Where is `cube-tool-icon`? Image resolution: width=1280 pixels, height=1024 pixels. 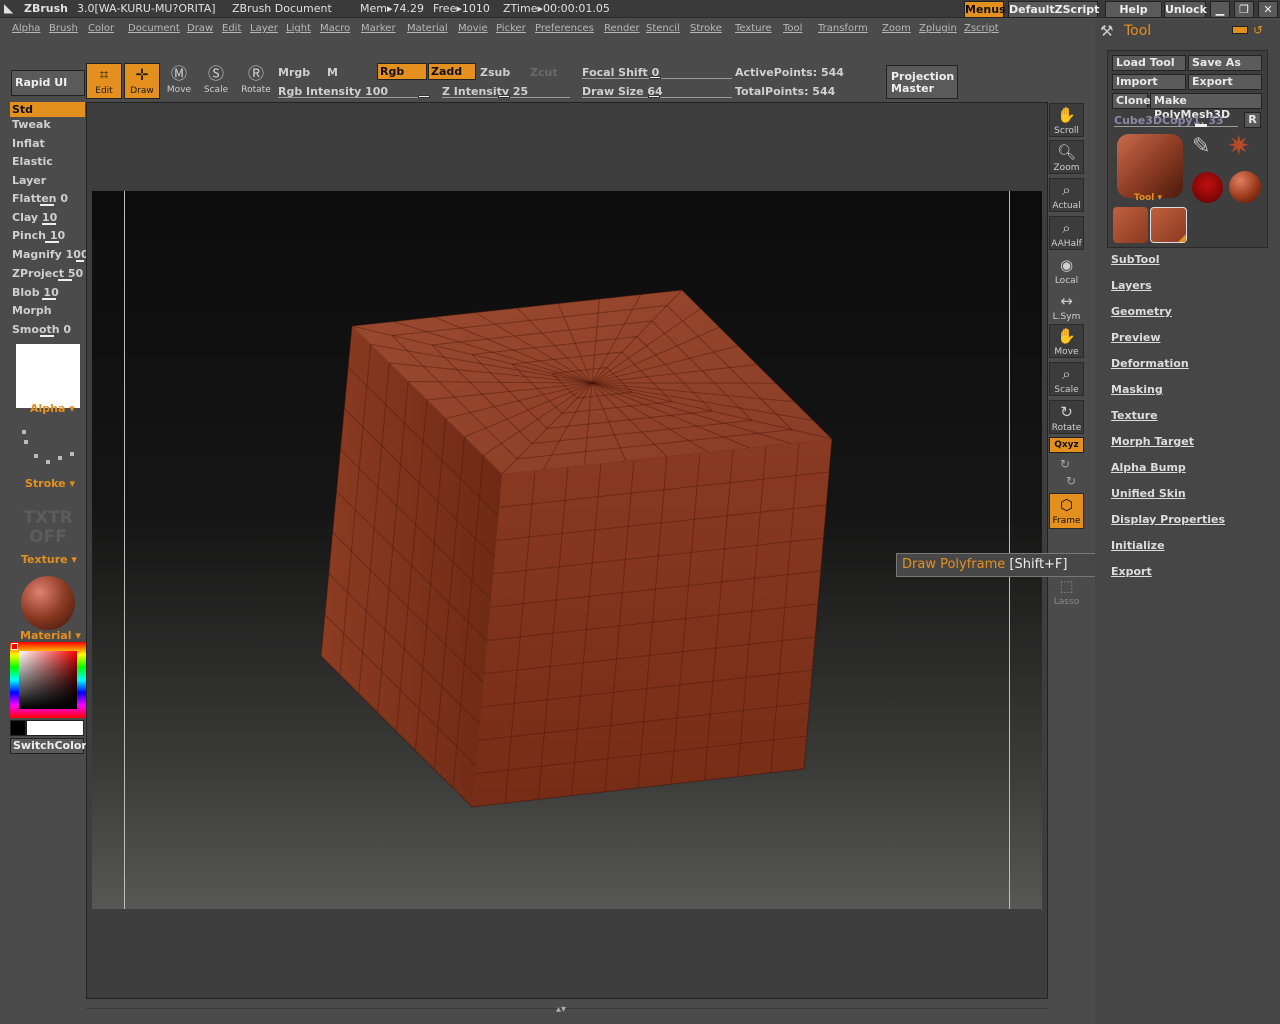 cube-tool-icon is located at coordinates (1130, 225).